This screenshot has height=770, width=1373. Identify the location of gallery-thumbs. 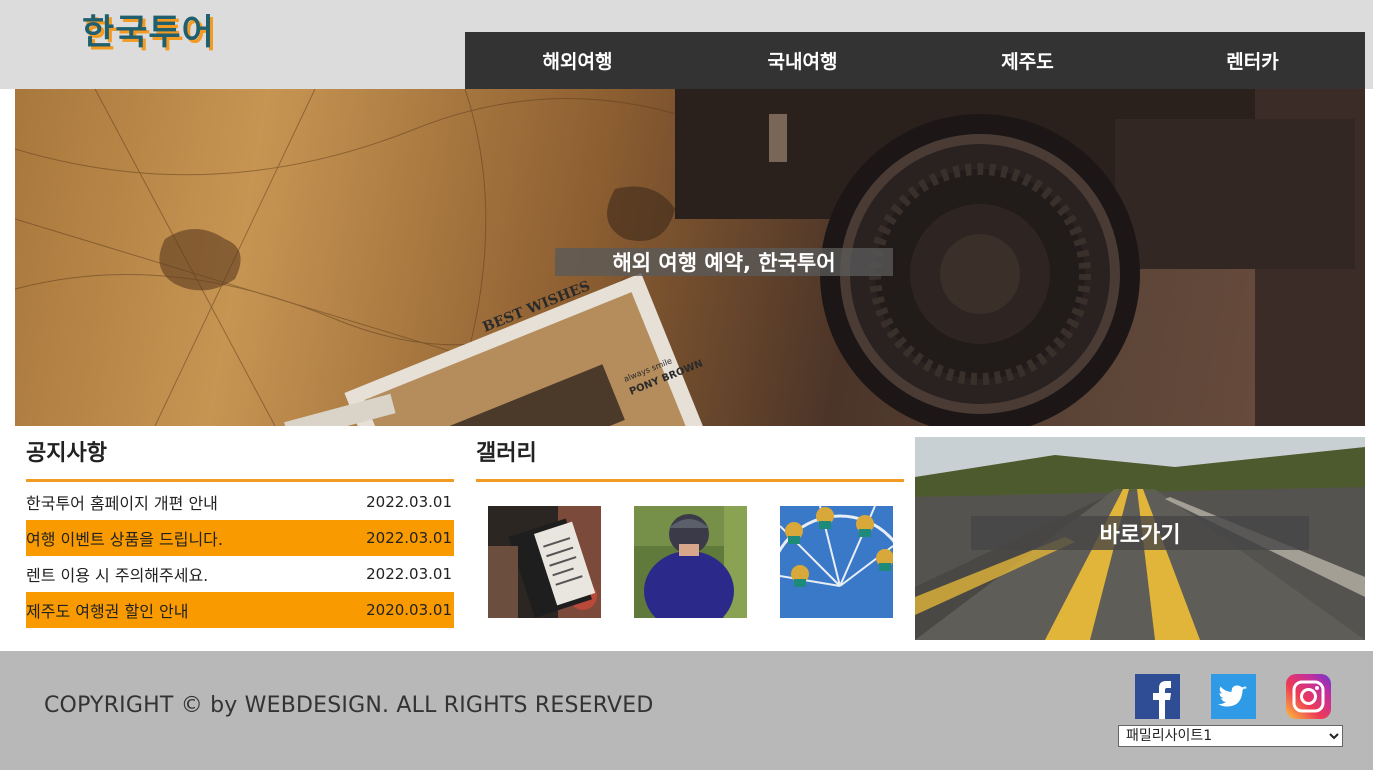
(690, 550).